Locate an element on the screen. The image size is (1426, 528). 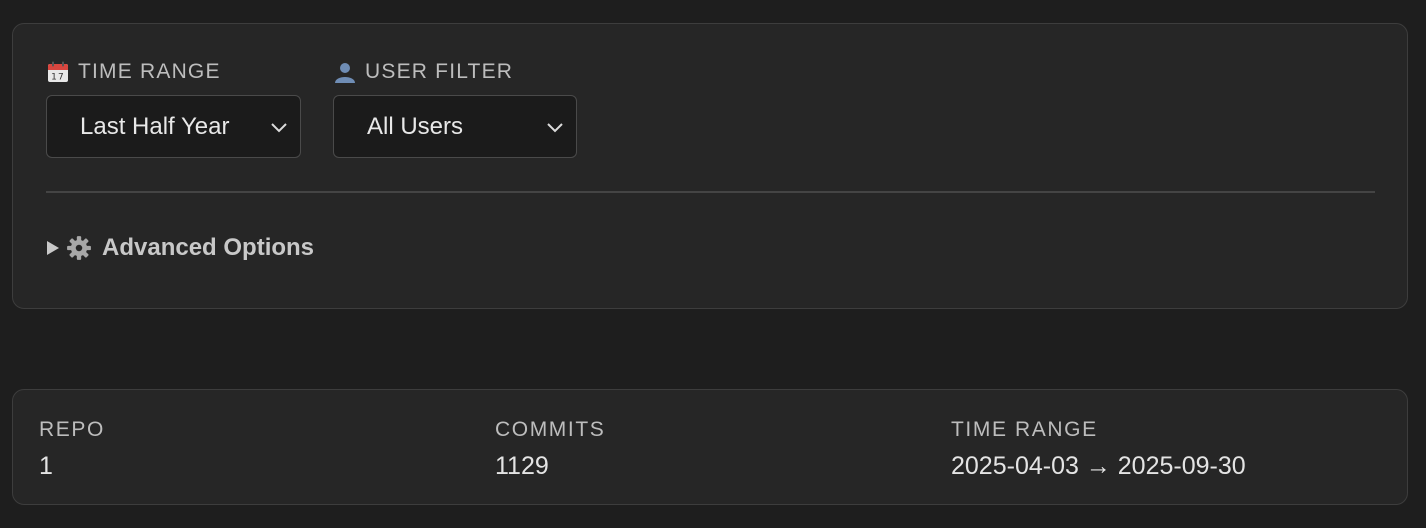
stat-commits-value: 1129 is located at coordinates (522, 466).